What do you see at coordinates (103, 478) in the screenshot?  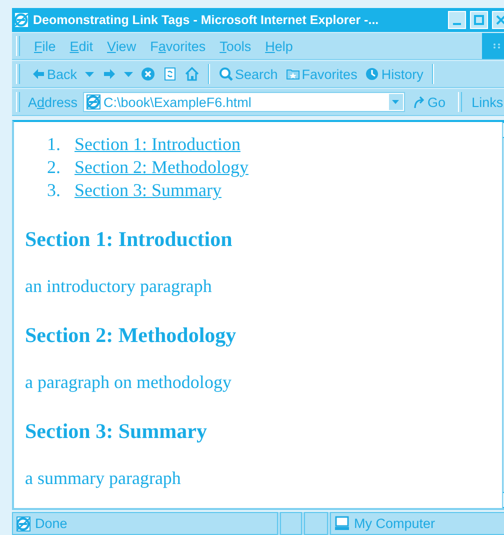 I see `paragraph: a summary paragraph` at bounding box center [103, 478].